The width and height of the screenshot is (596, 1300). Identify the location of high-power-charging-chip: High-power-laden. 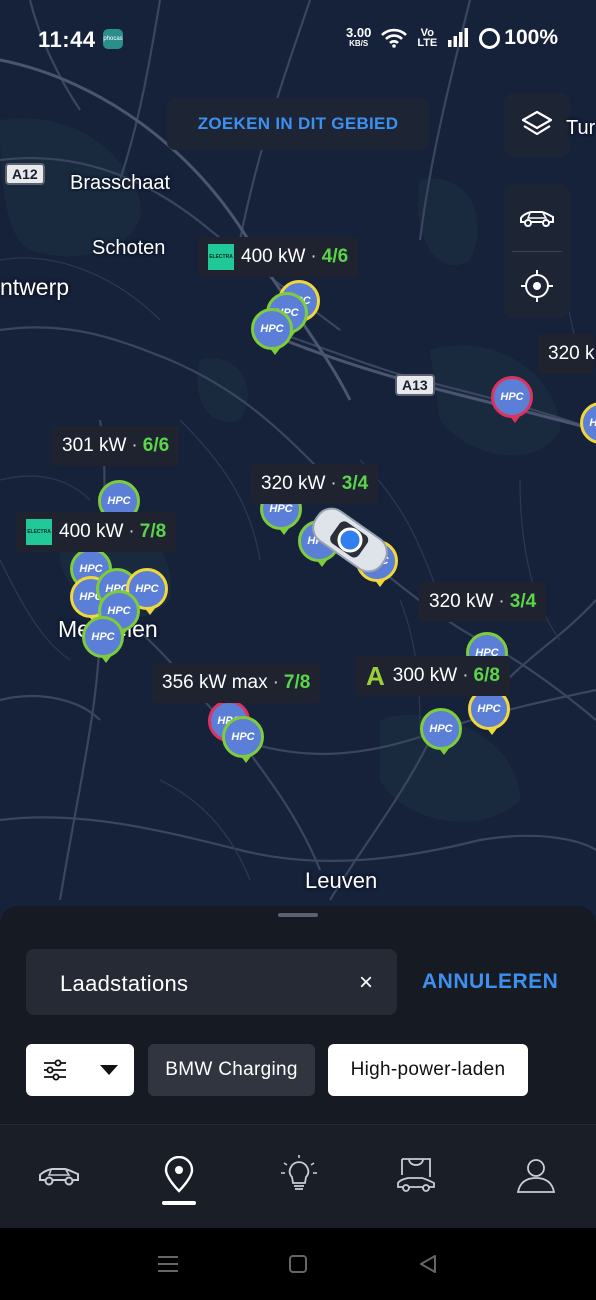
(428, 1070).